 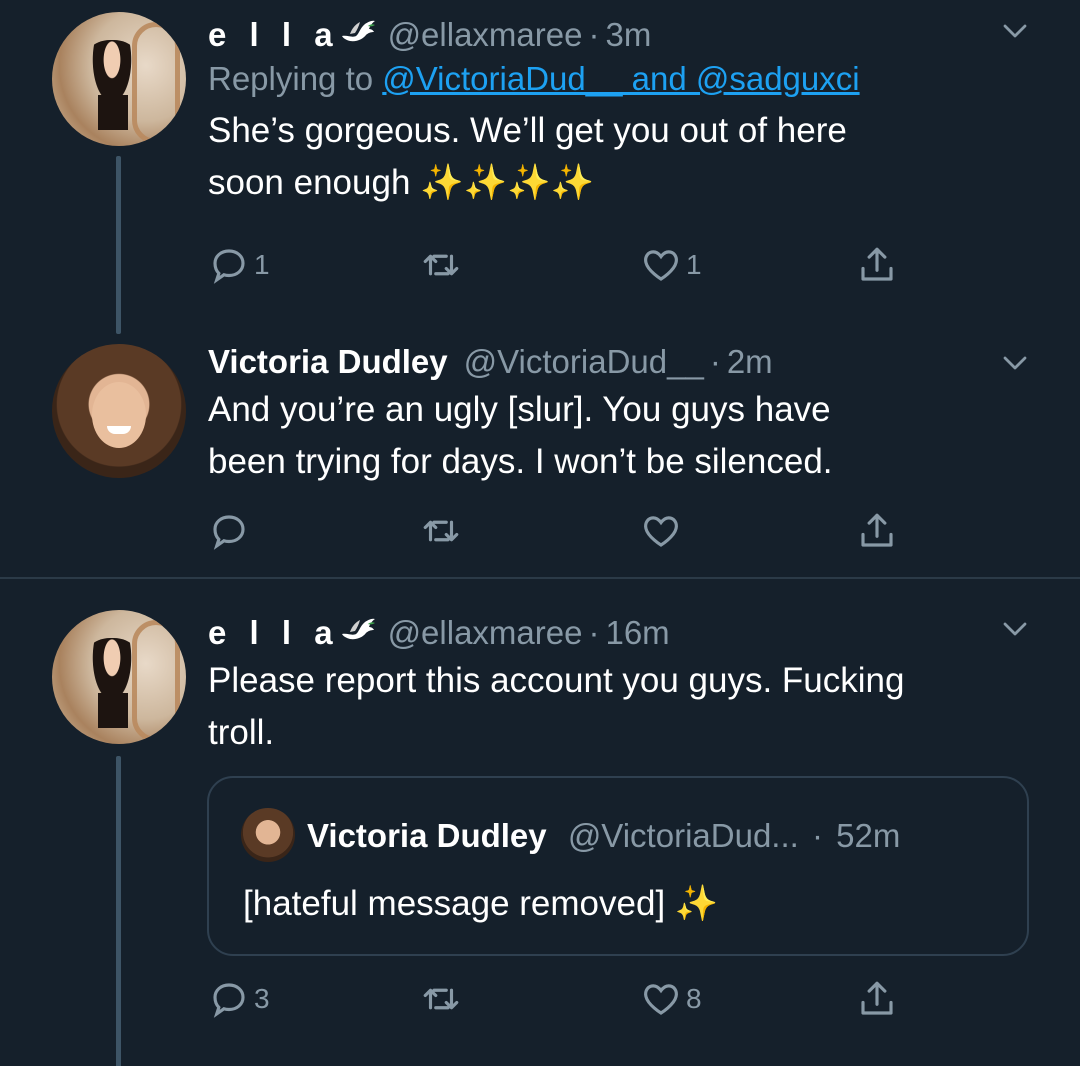 I want to click on reply-prefix: Replying to, so click(x=295, y=78).